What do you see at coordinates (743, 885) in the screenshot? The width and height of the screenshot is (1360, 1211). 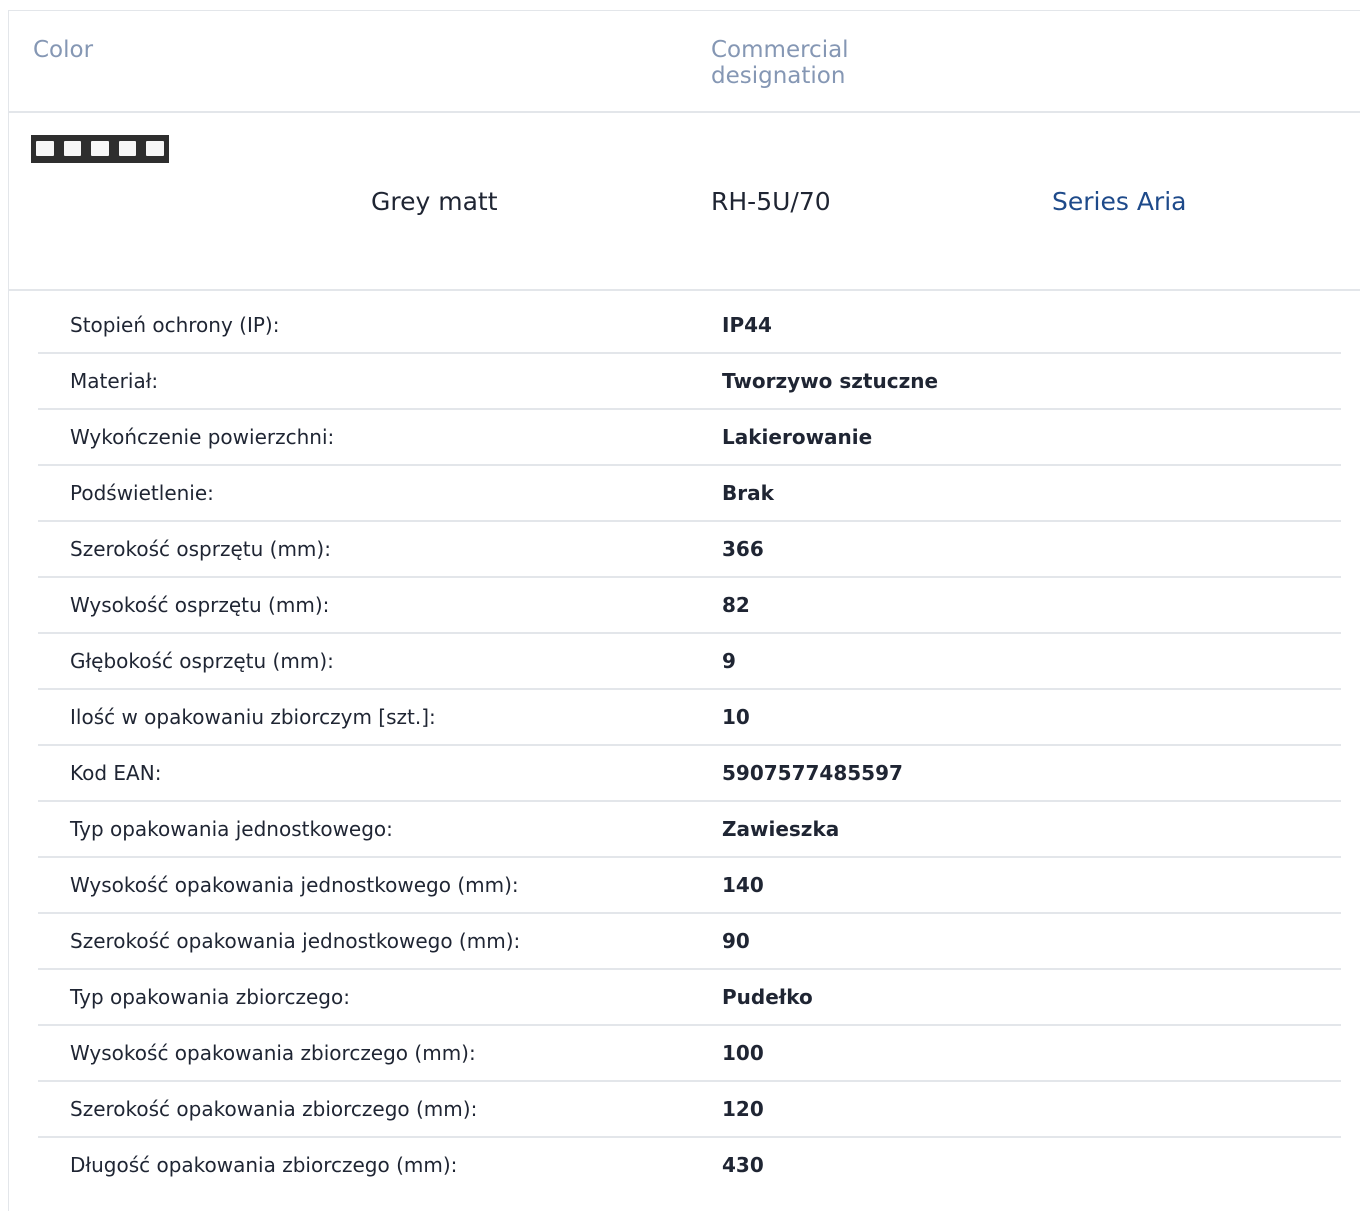 I see `spec-value: 140` at bounding box center [743, 885].